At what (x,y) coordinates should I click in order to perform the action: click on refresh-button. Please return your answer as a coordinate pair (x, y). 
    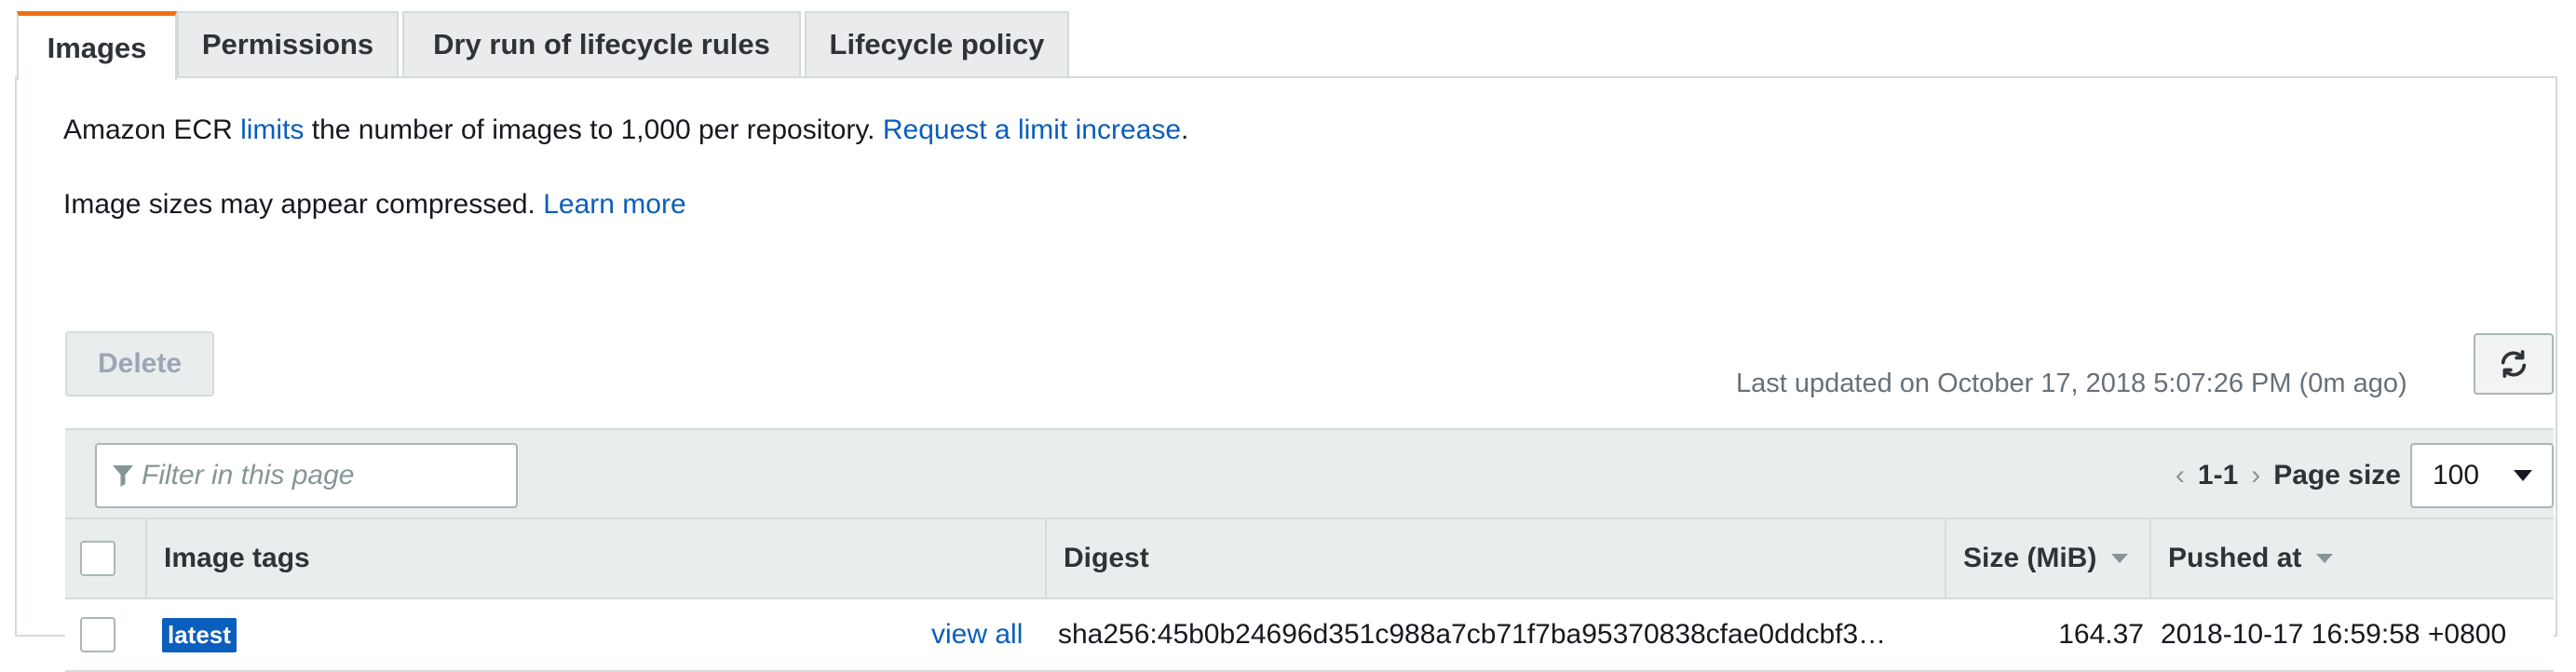
    Looking at the image, I should click on (2514, 364).